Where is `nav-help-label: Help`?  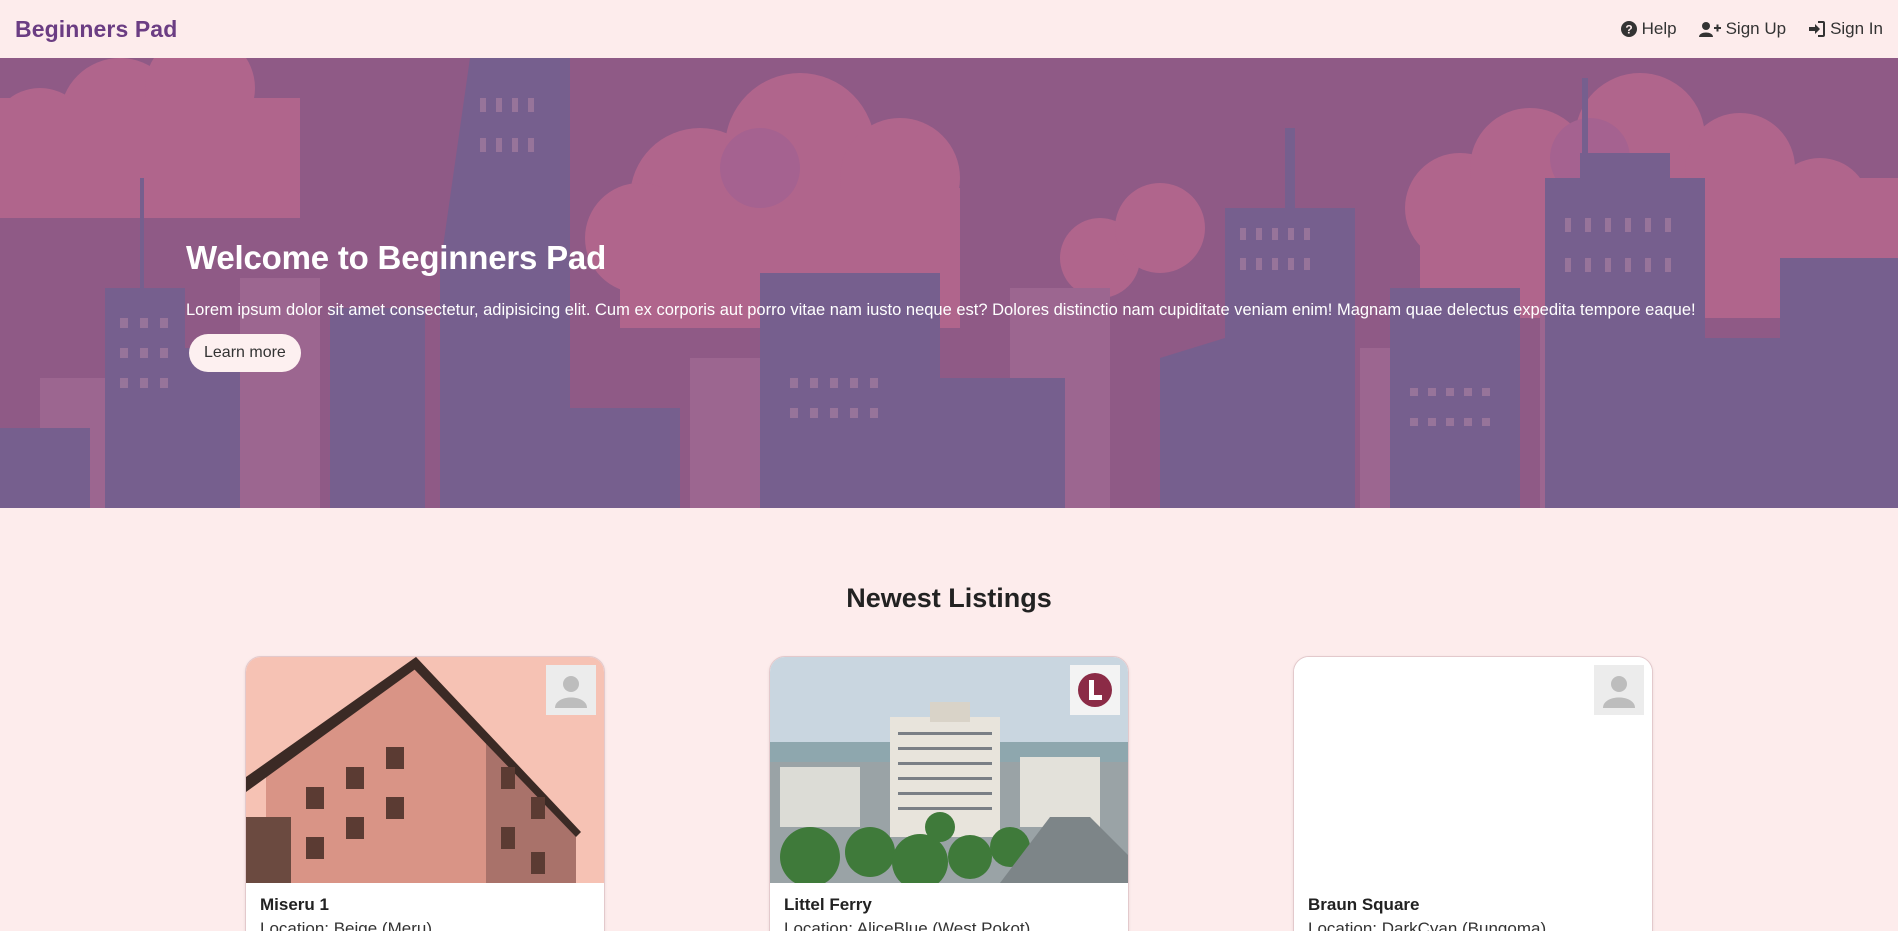 nav-help-label: Help is located at coordinates (1659, 28).